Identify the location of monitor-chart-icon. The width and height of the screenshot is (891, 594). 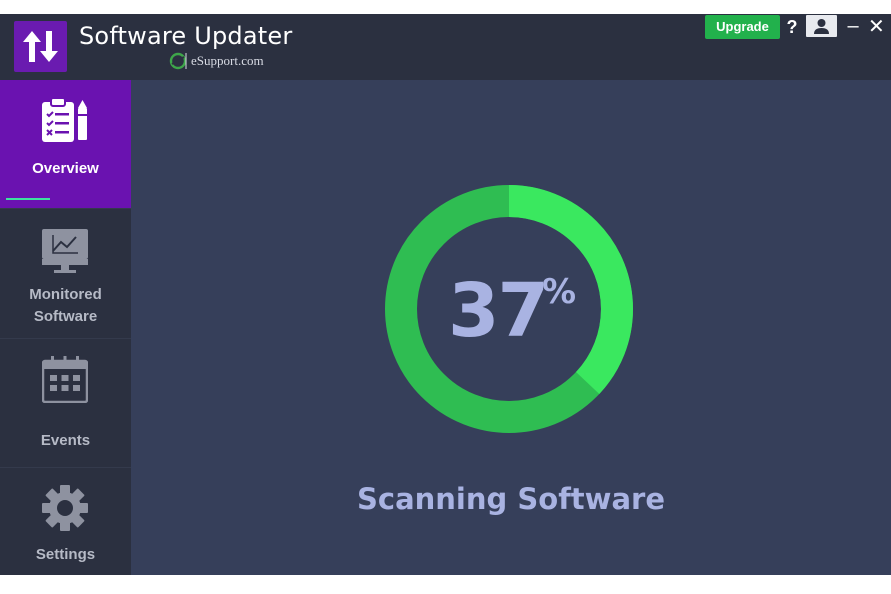
(65, 251).